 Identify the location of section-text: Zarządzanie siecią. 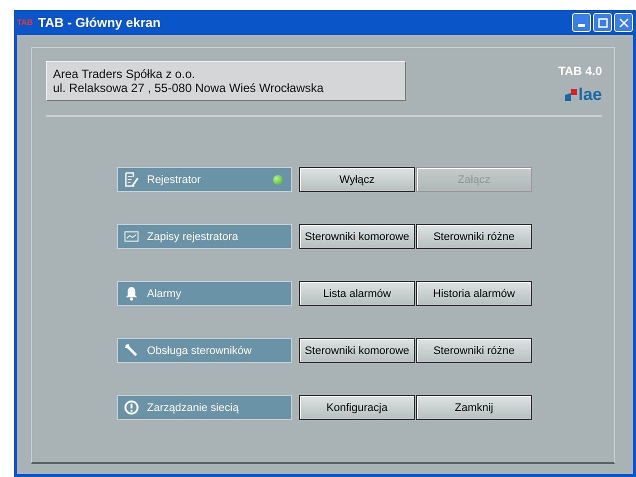
(193, 408).